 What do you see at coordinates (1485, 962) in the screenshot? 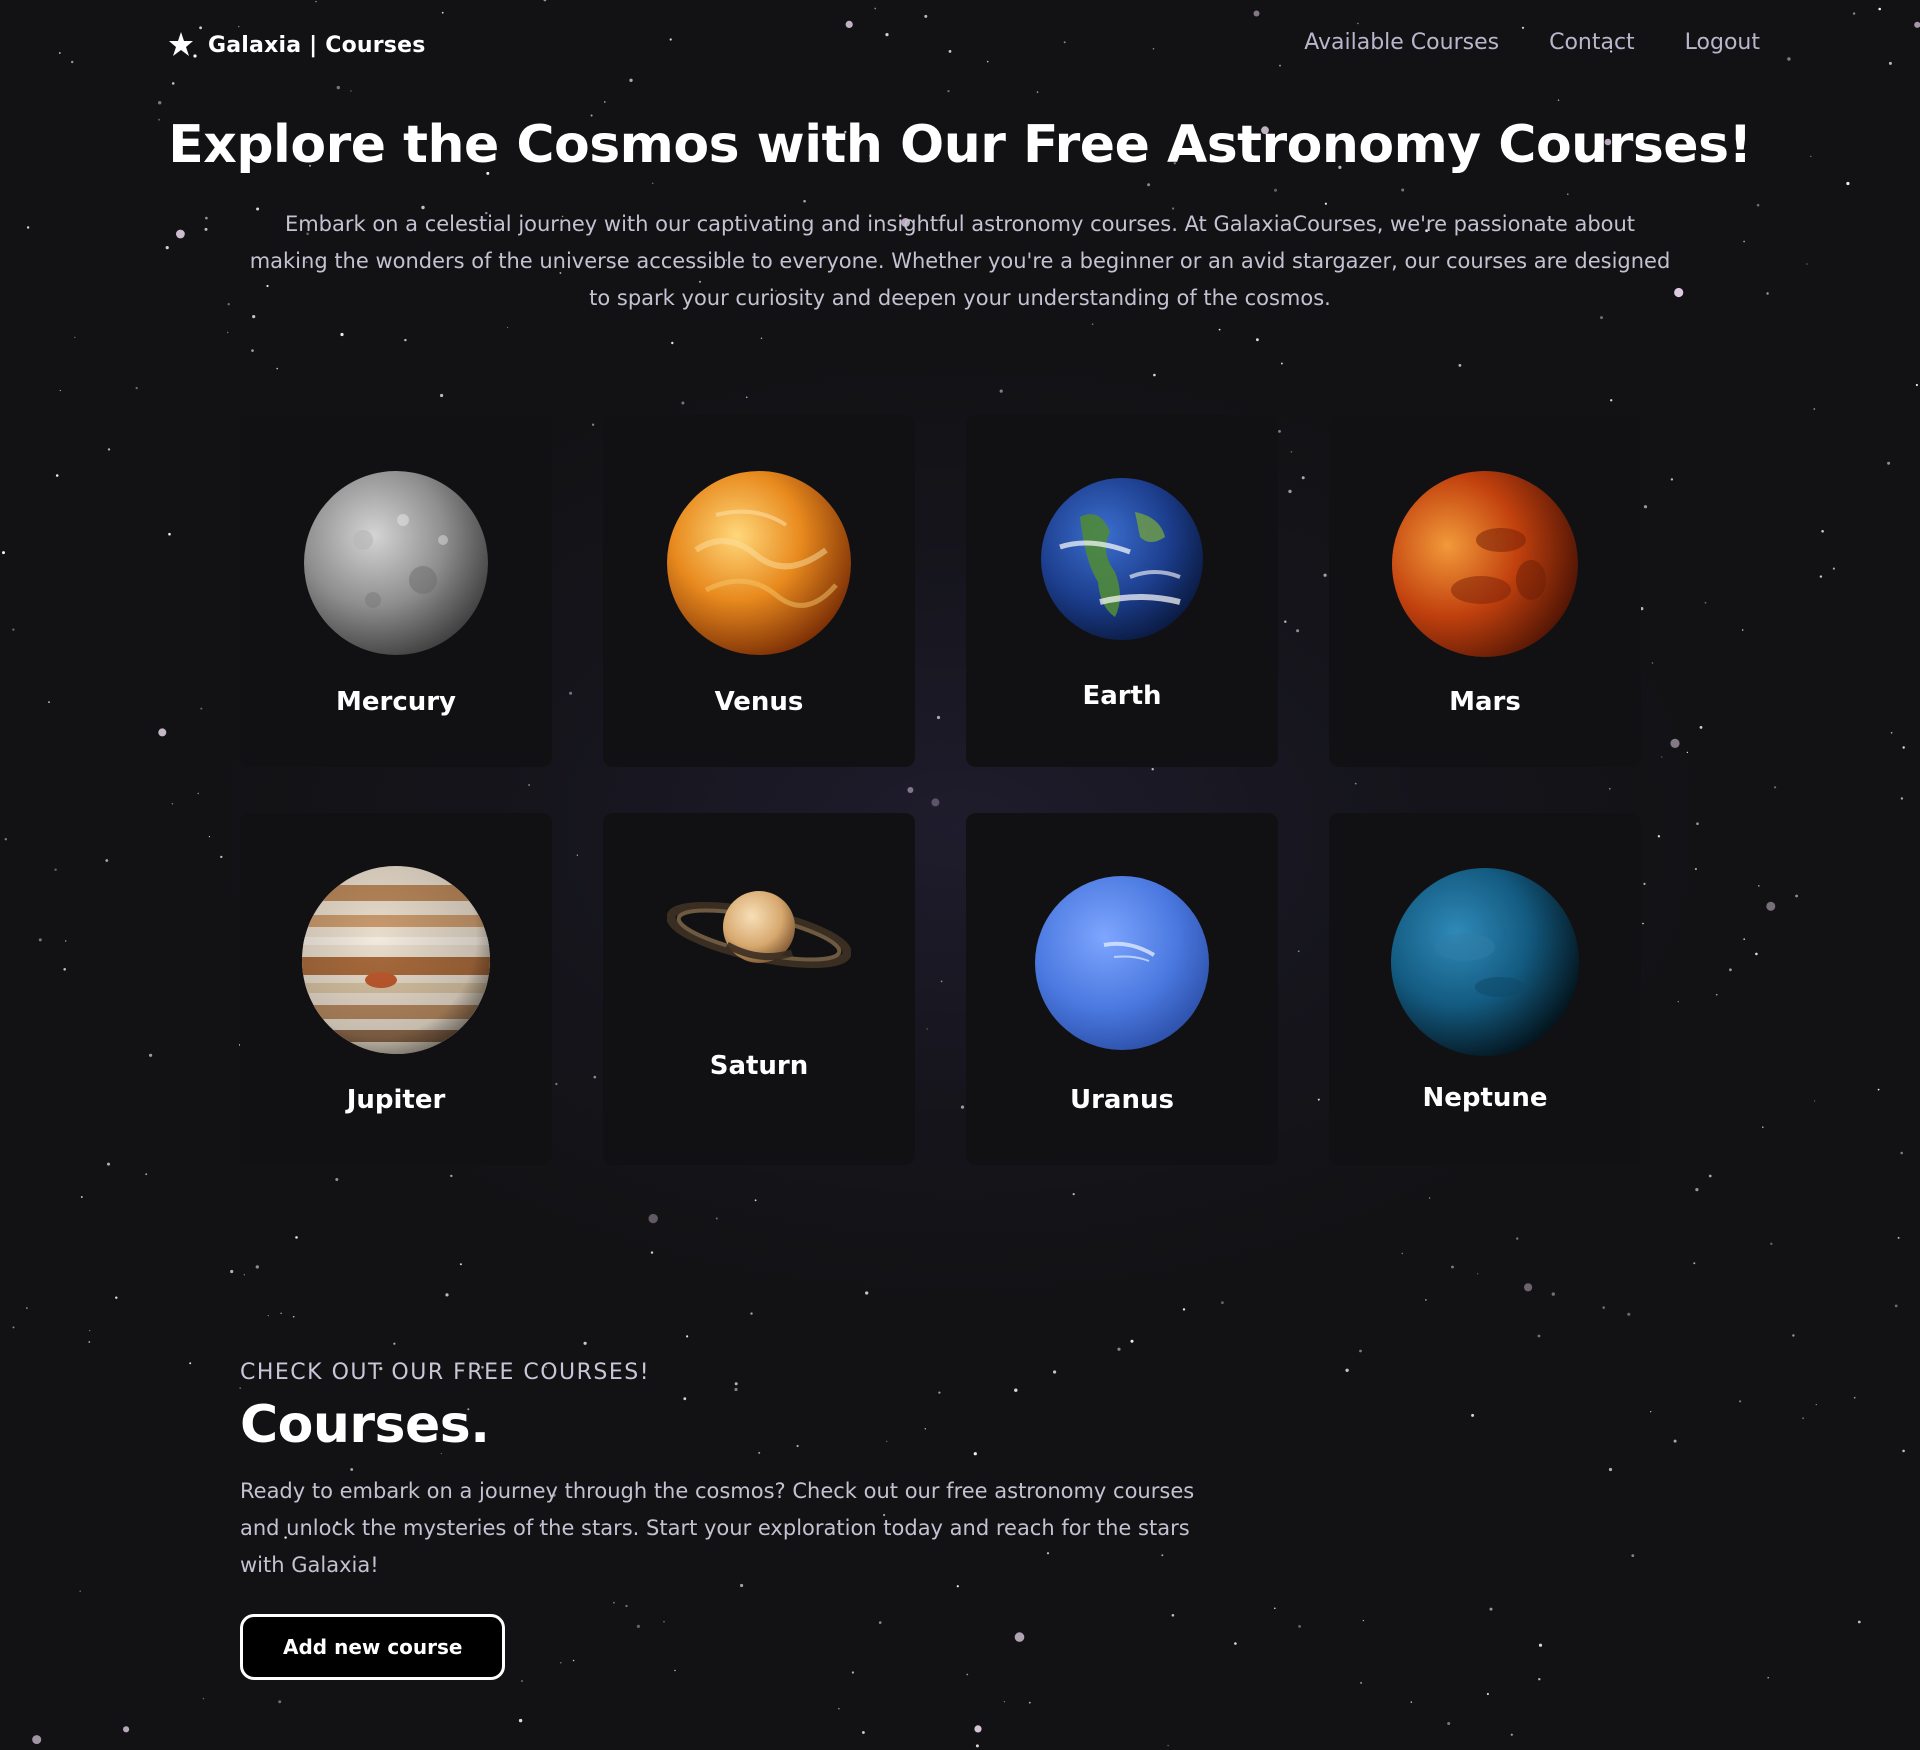
I see `neptune-planet-icon` at bounding box center [1485, 962].